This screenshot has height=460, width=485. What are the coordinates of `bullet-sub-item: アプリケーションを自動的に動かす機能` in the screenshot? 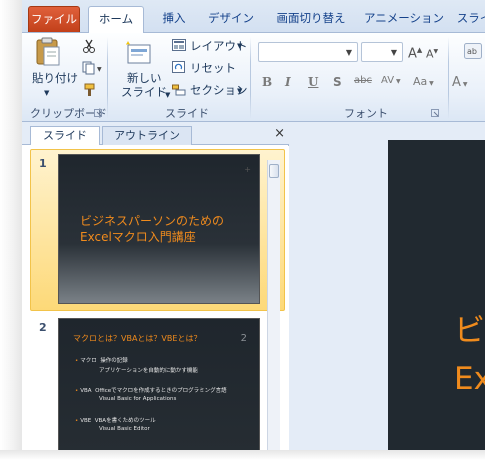 It's located at (148, 371).